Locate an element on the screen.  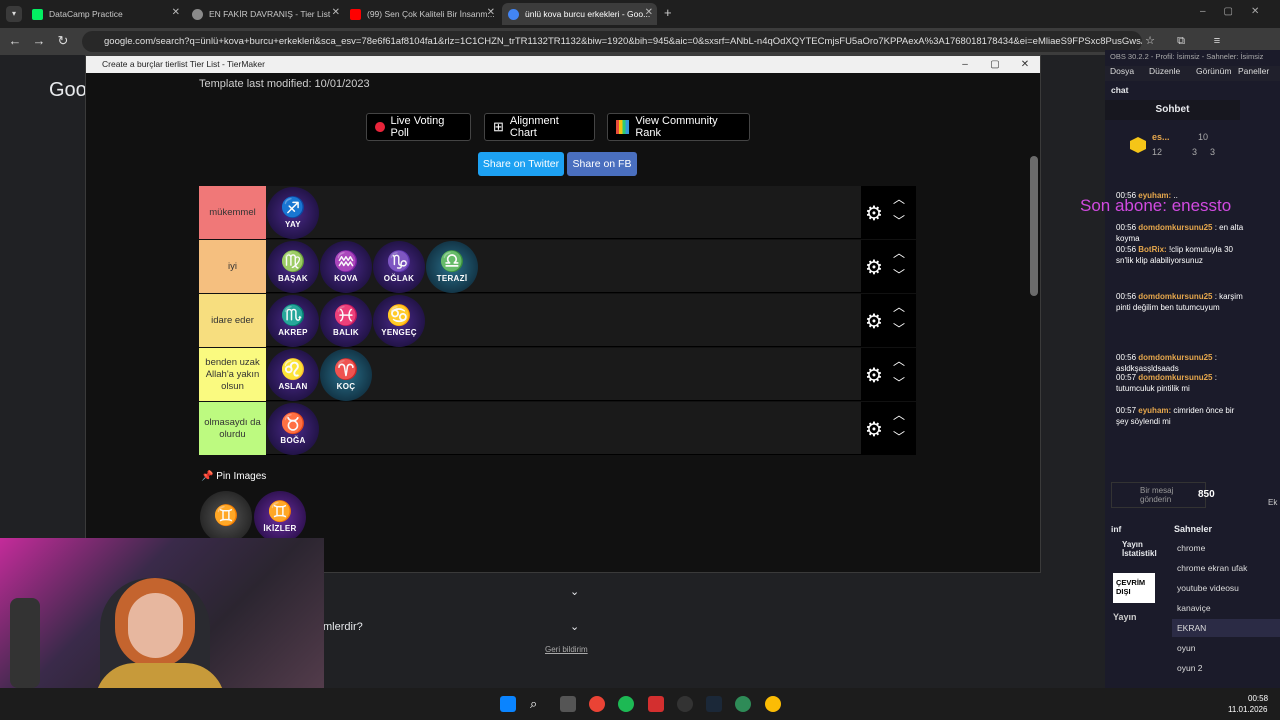
menu-icon: ≡ is located at coordinates (1217, 41).